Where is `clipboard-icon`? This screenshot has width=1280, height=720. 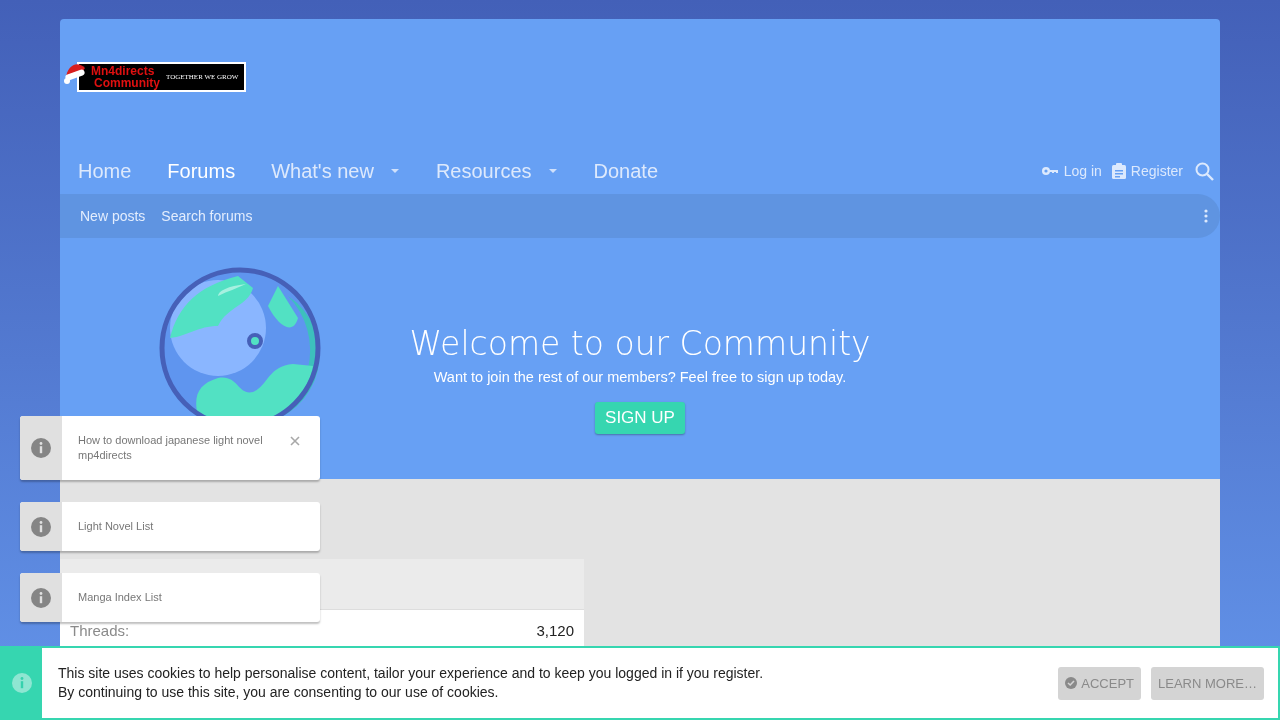 clipboard-icon is located at coordinates (1118, 171).